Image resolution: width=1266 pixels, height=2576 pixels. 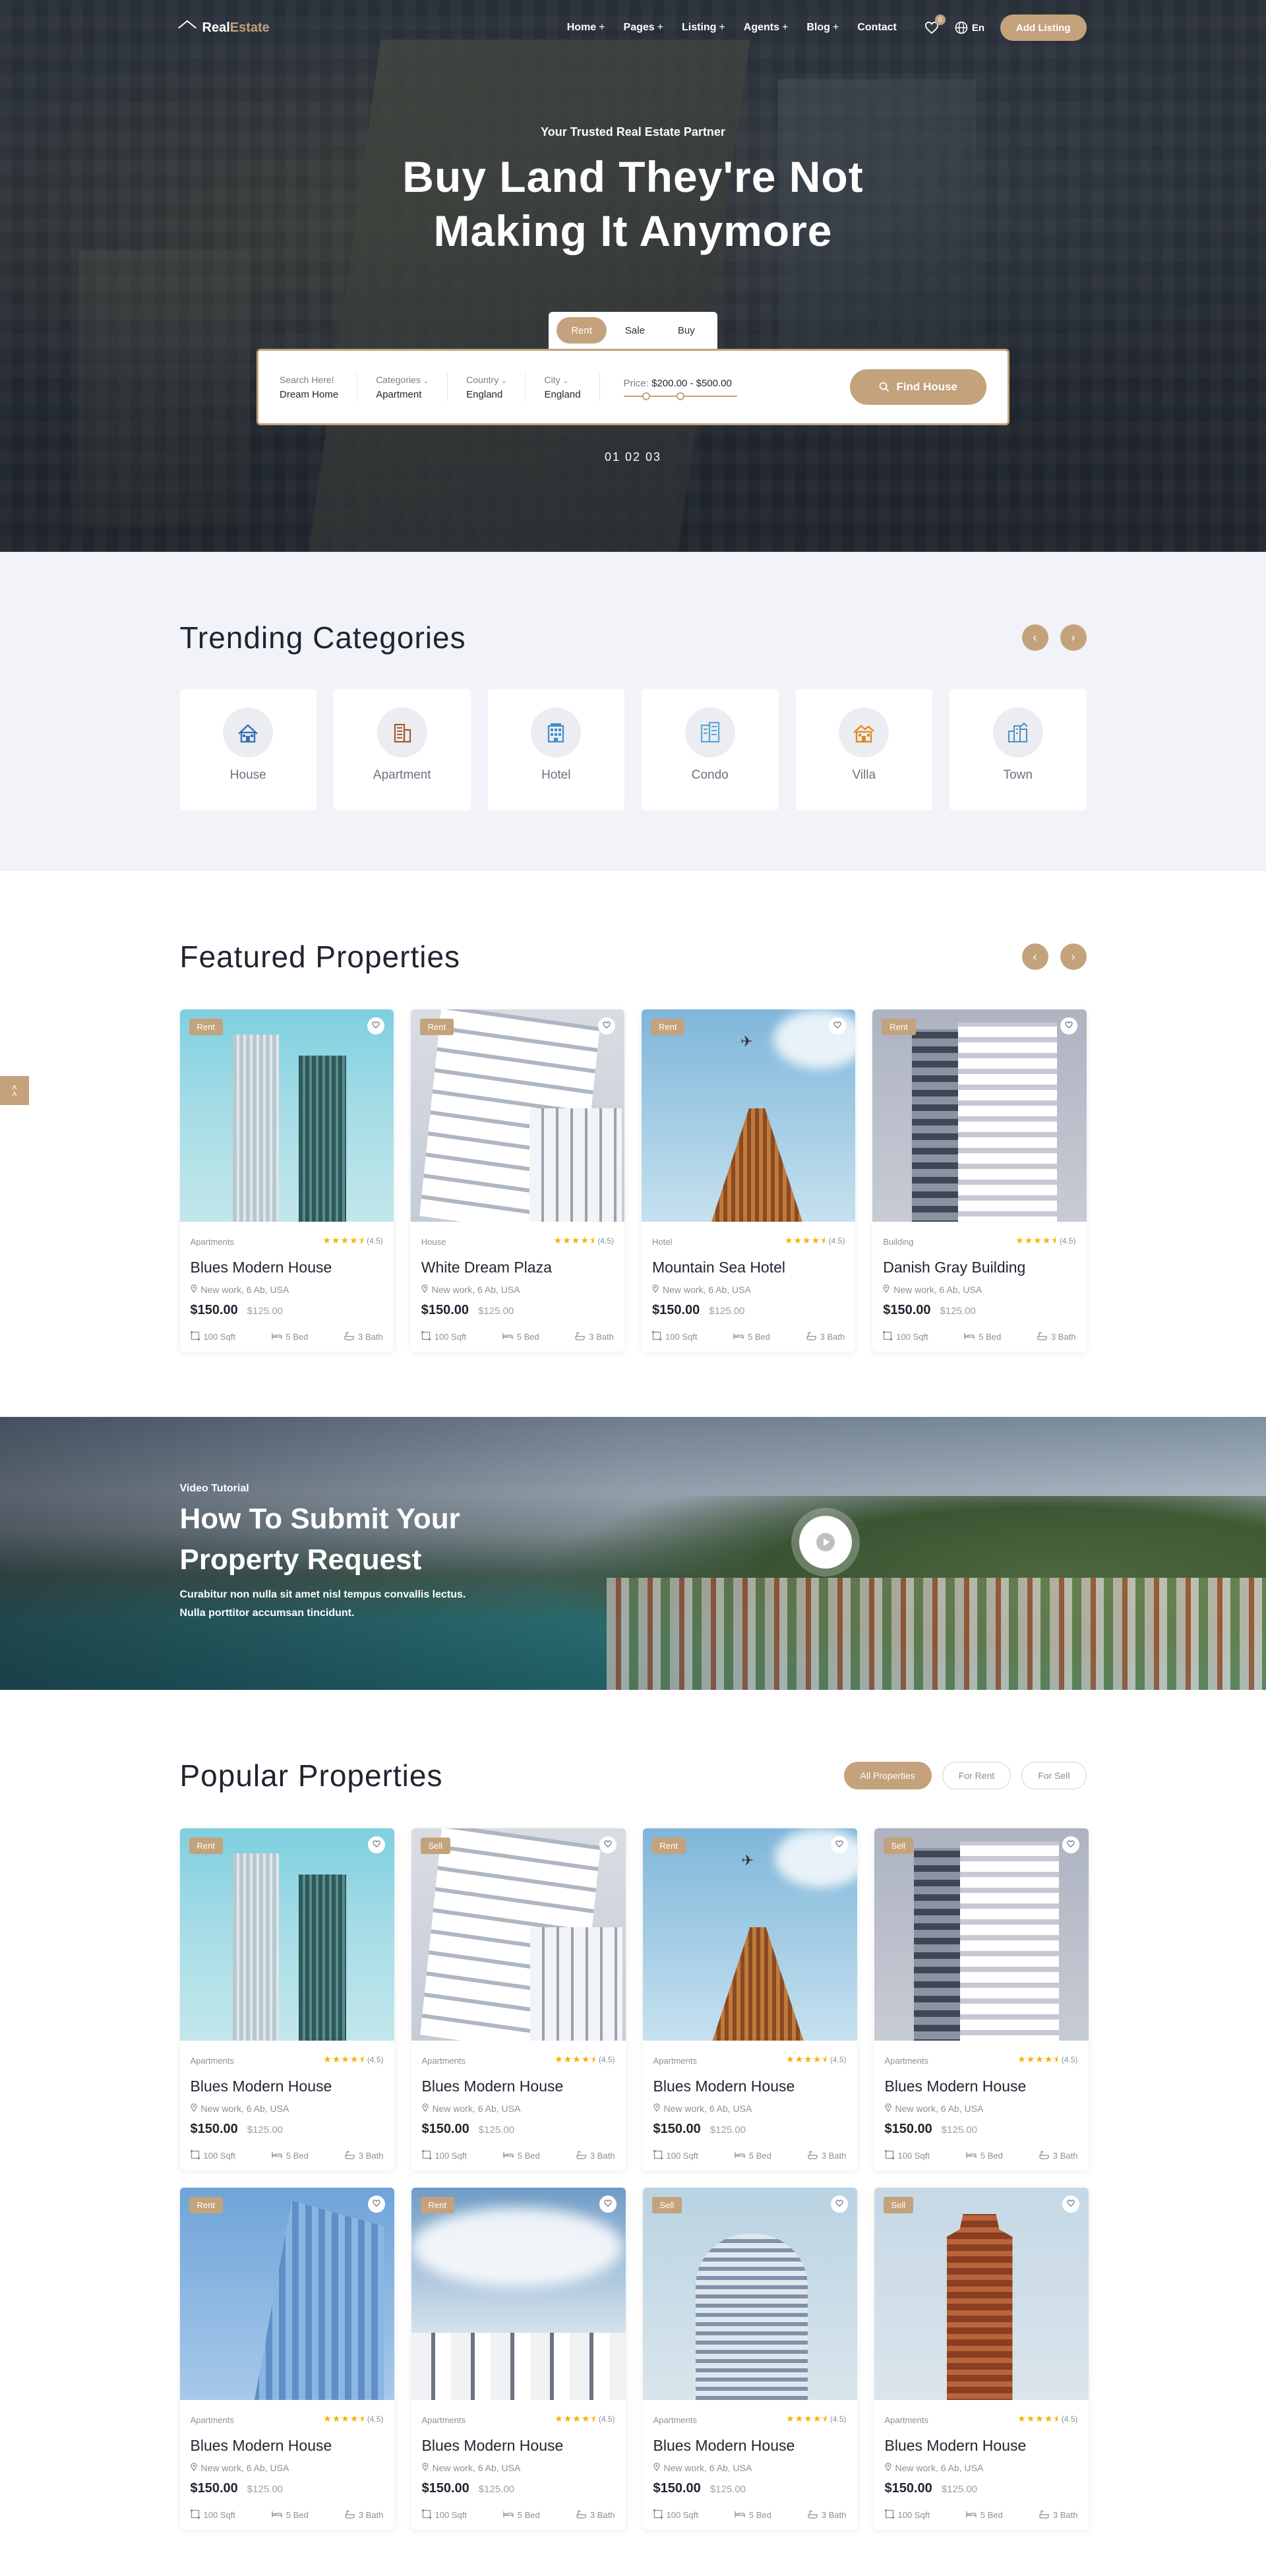 I want to click on trending-prev-button: ‹, so click(x=1034, y=637).